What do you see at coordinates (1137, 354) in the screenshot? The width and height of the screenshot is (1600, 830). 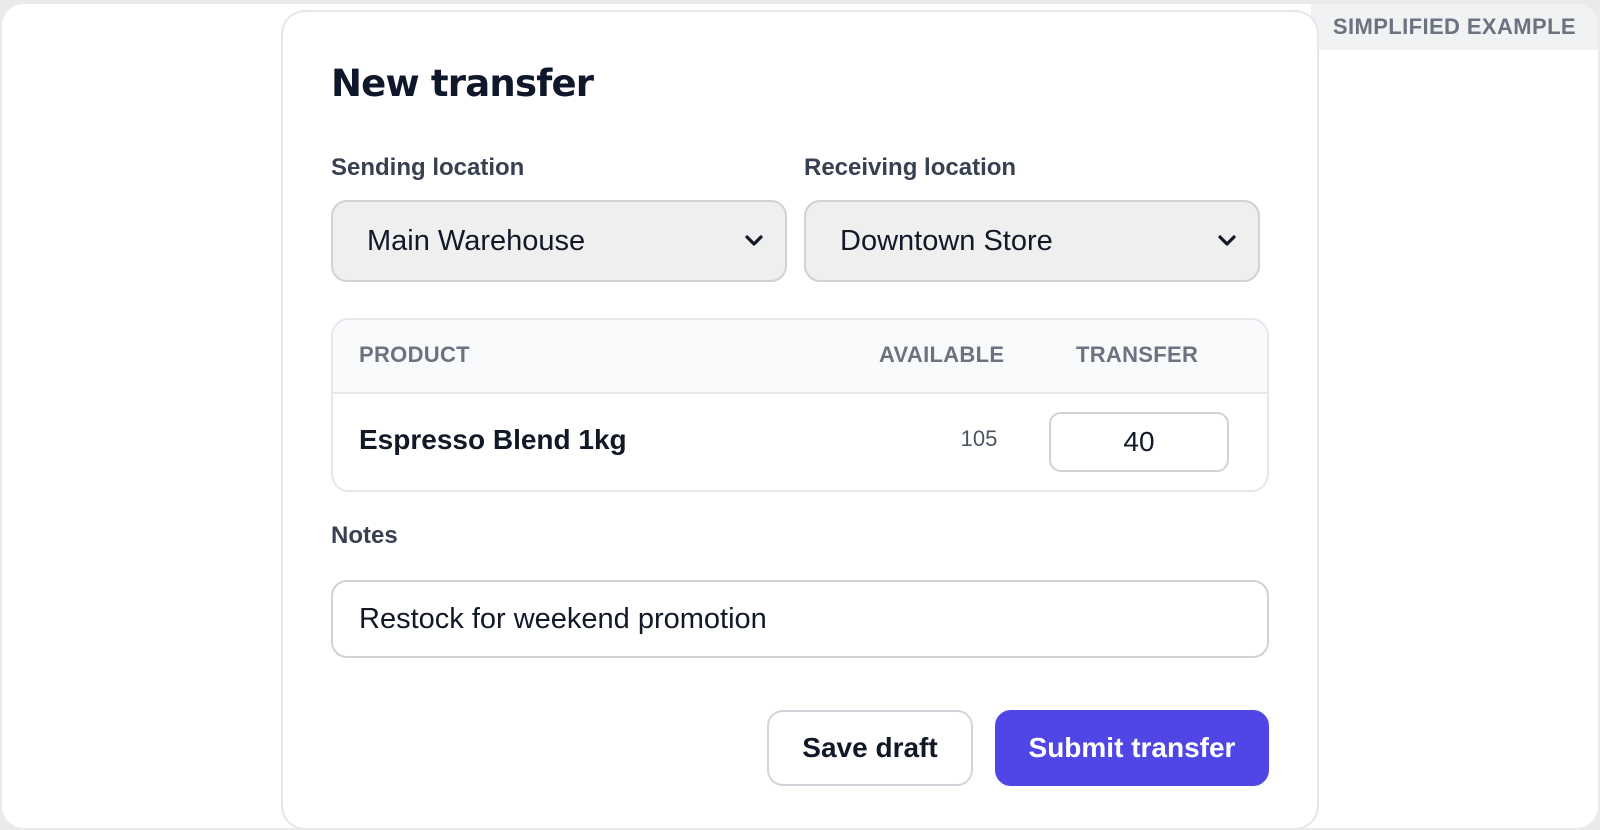 I see `column-header-transfer: TRANSFER` at bounding box center [1137, 354].